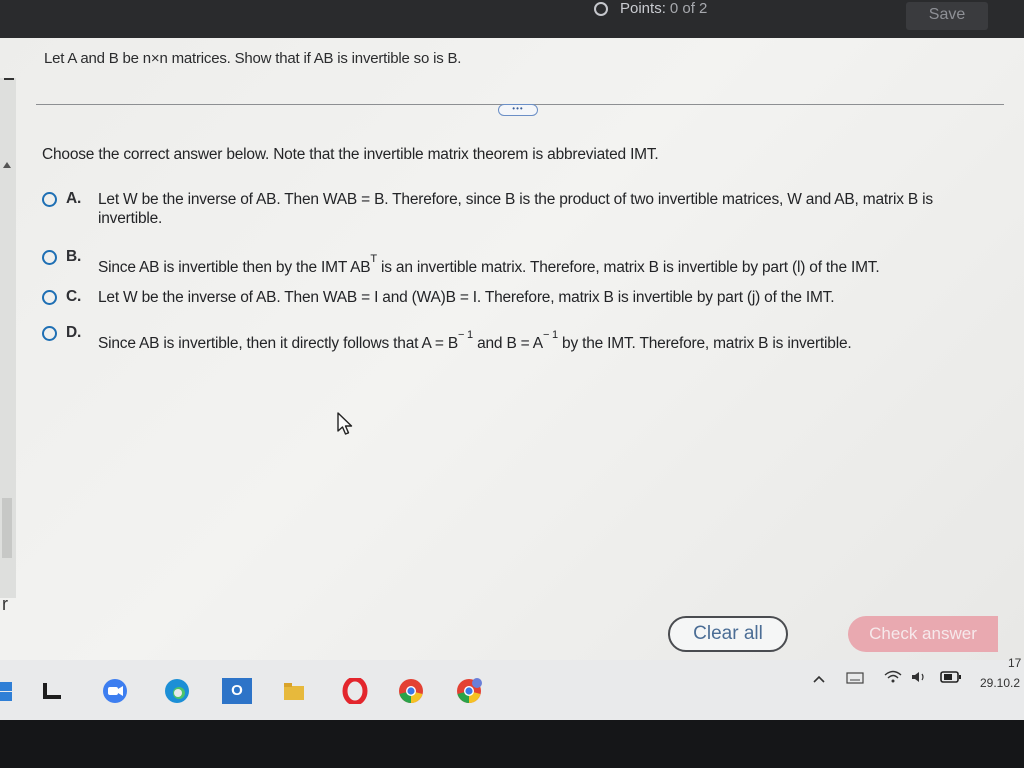 The width and height of the screenshot is (1024, 768). What do you see at coordinates (49, 257) in the screenshot?
I see `option-b-radio` at bounding box center [49, 257].